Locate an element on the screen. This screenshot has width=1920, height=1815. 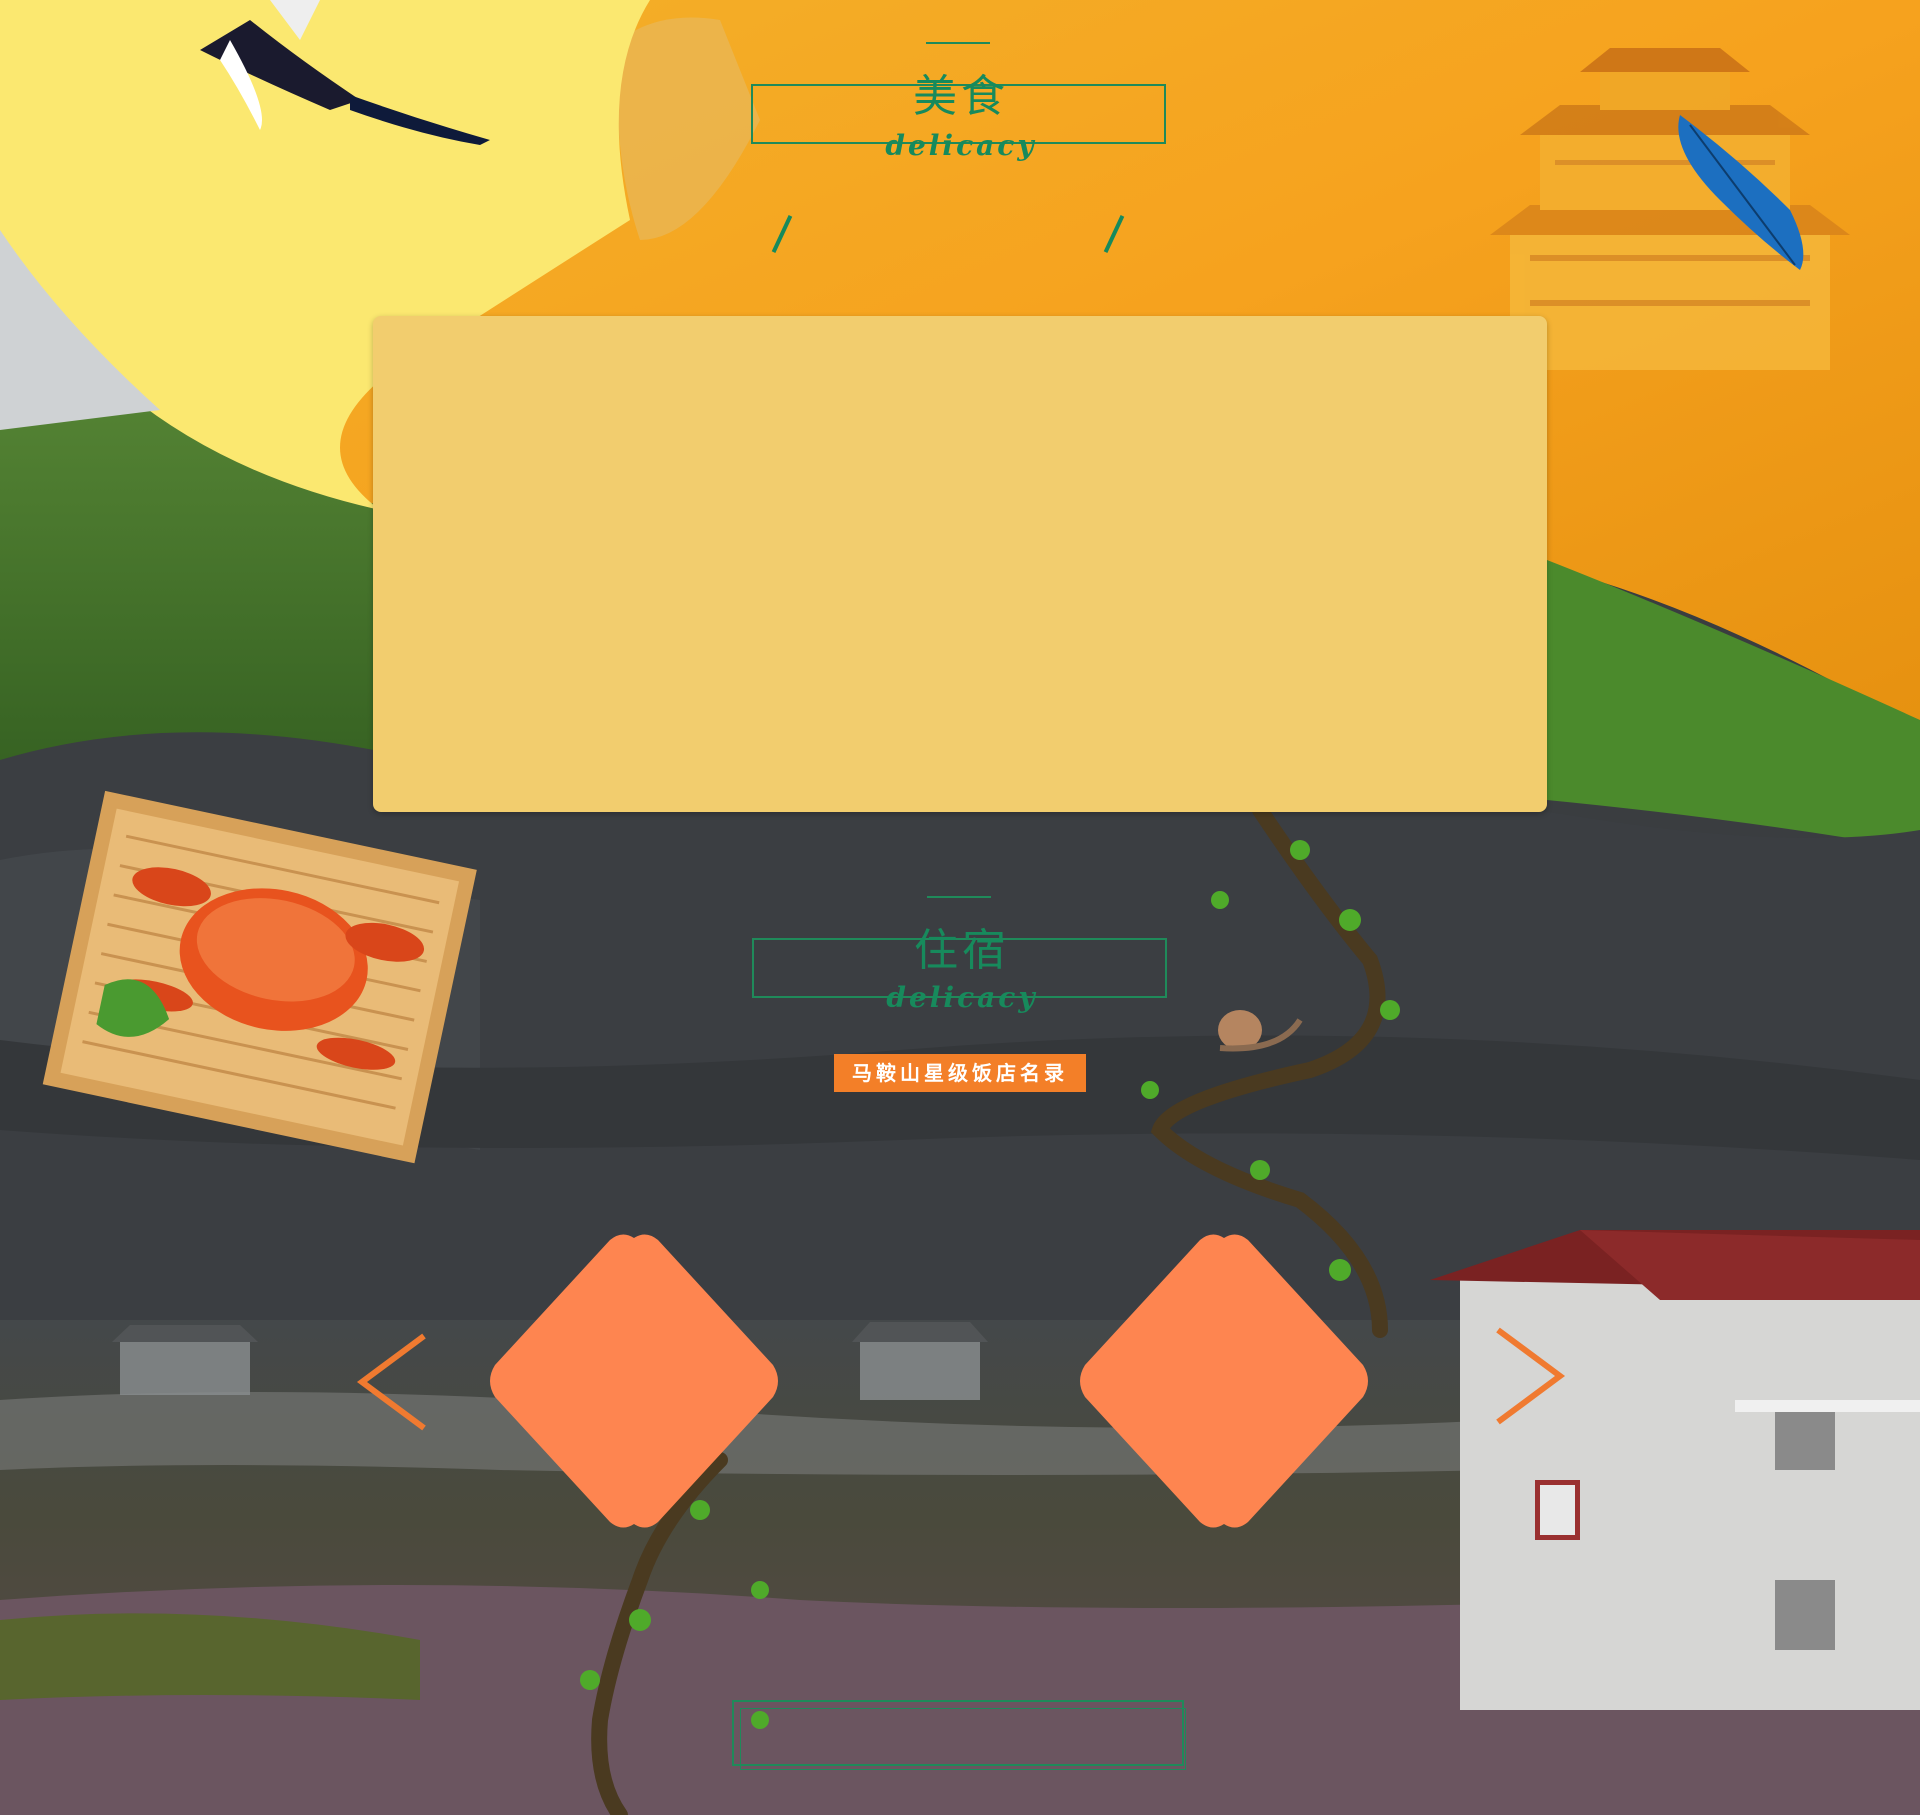
bottom-title-frame-inner is located at coordinates (963, 1739).